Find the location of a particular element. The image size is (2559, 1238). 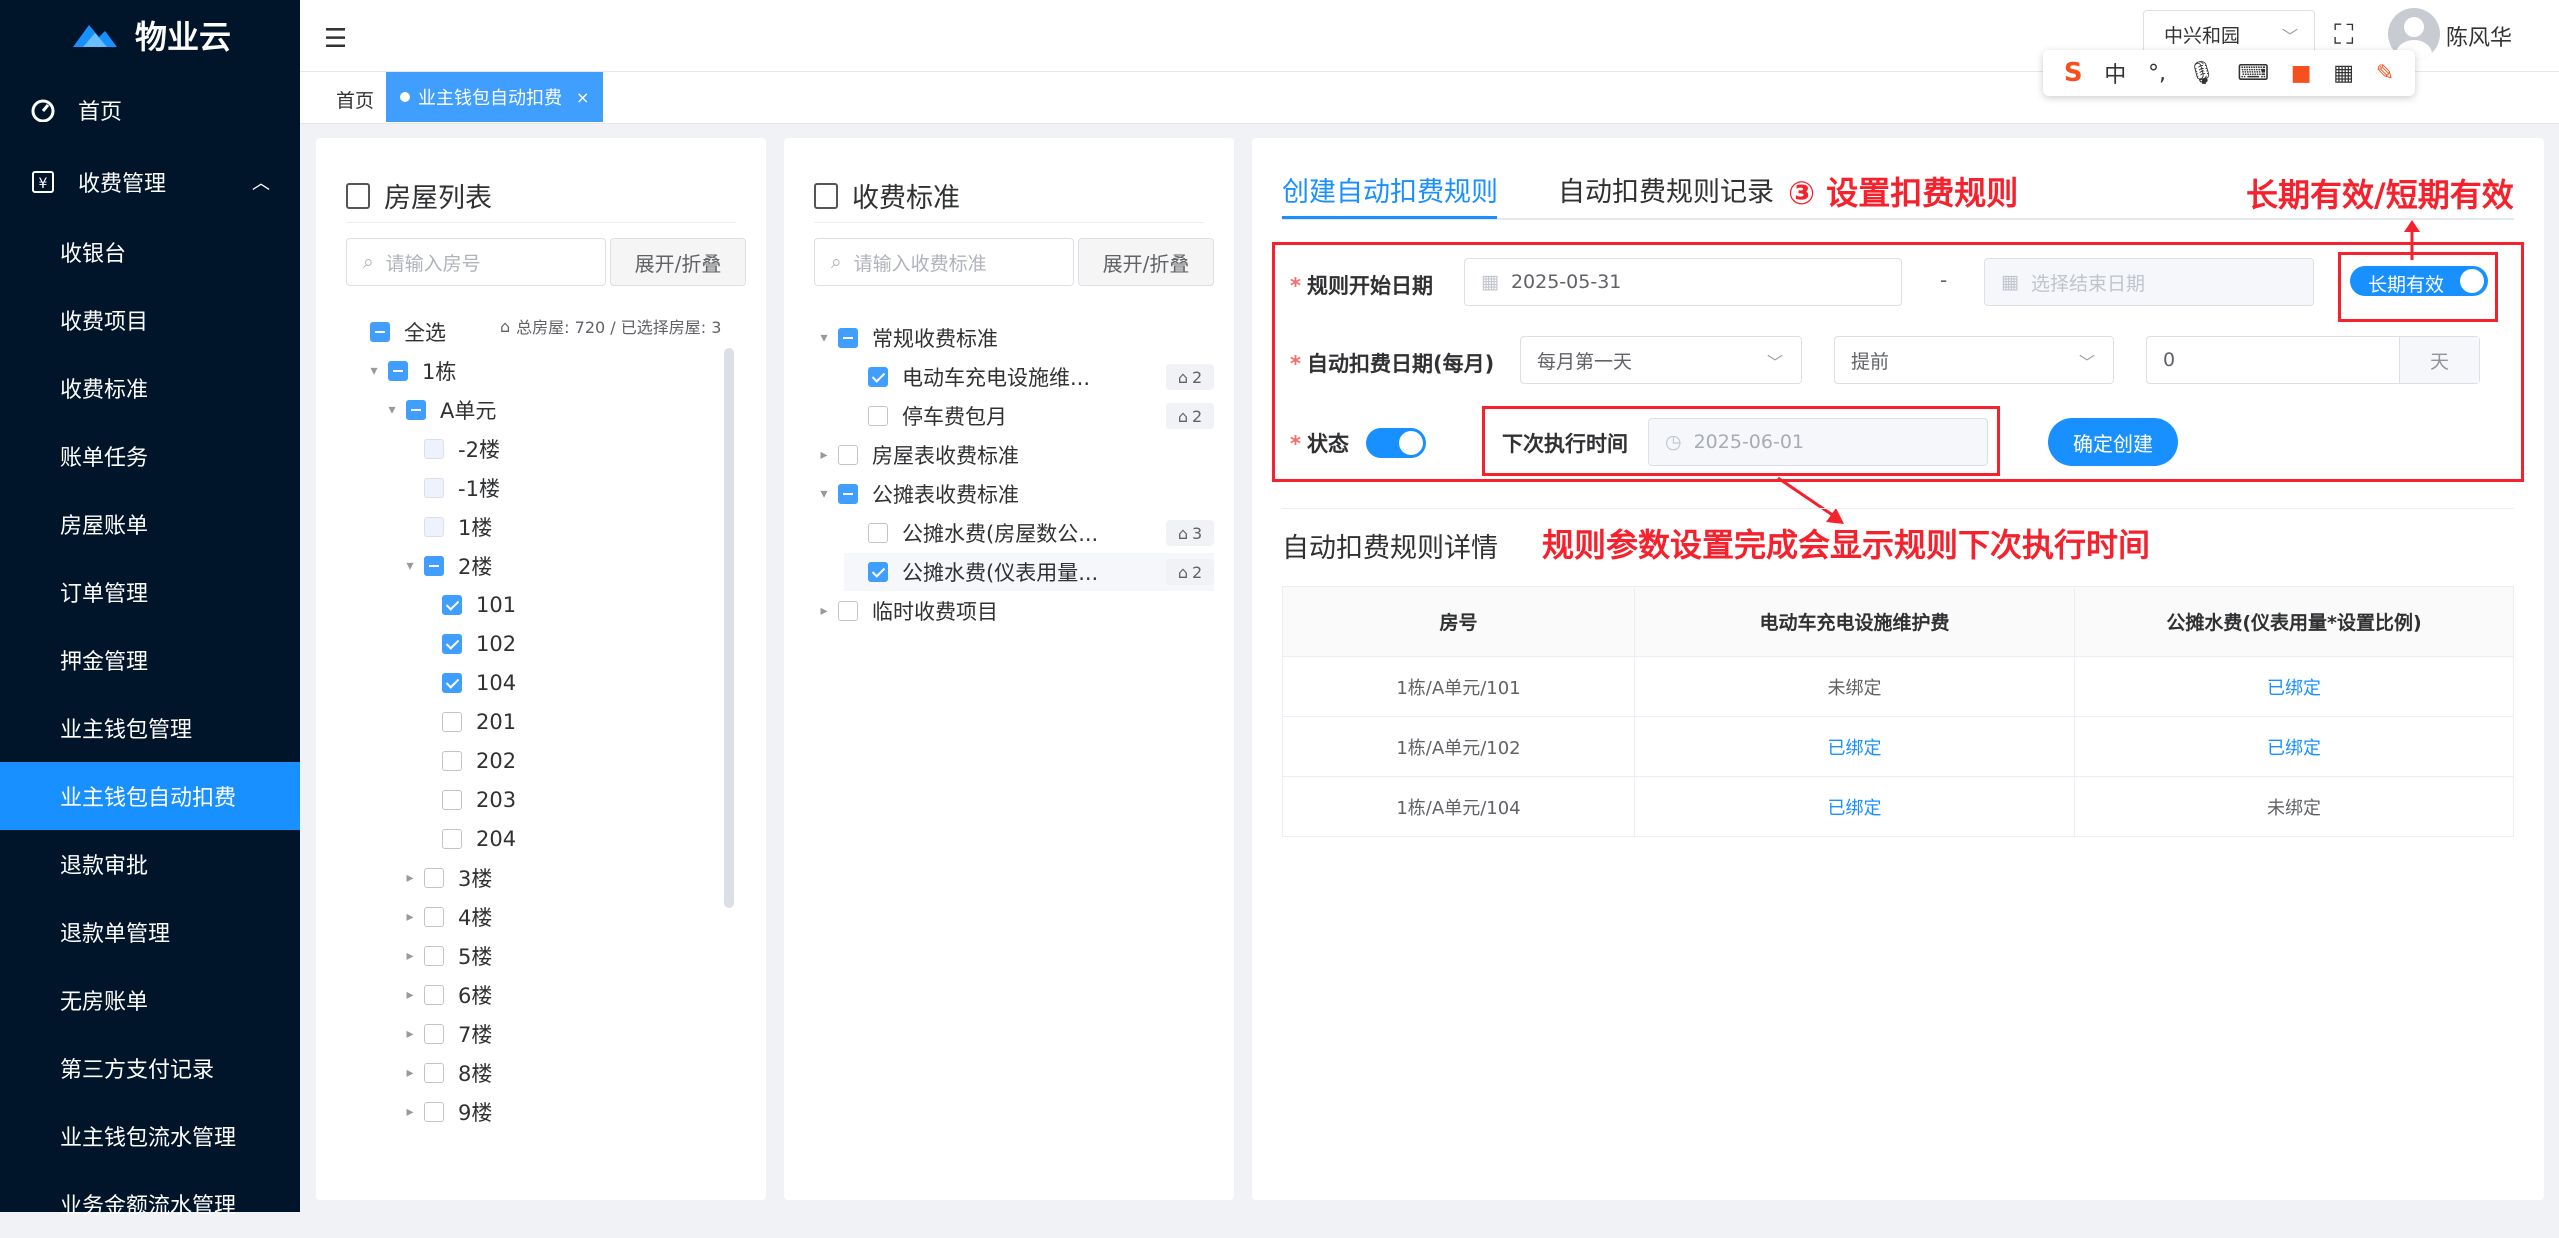

tree-node: ▾ 常规收费标准 is located at coordinates (1014, 338).